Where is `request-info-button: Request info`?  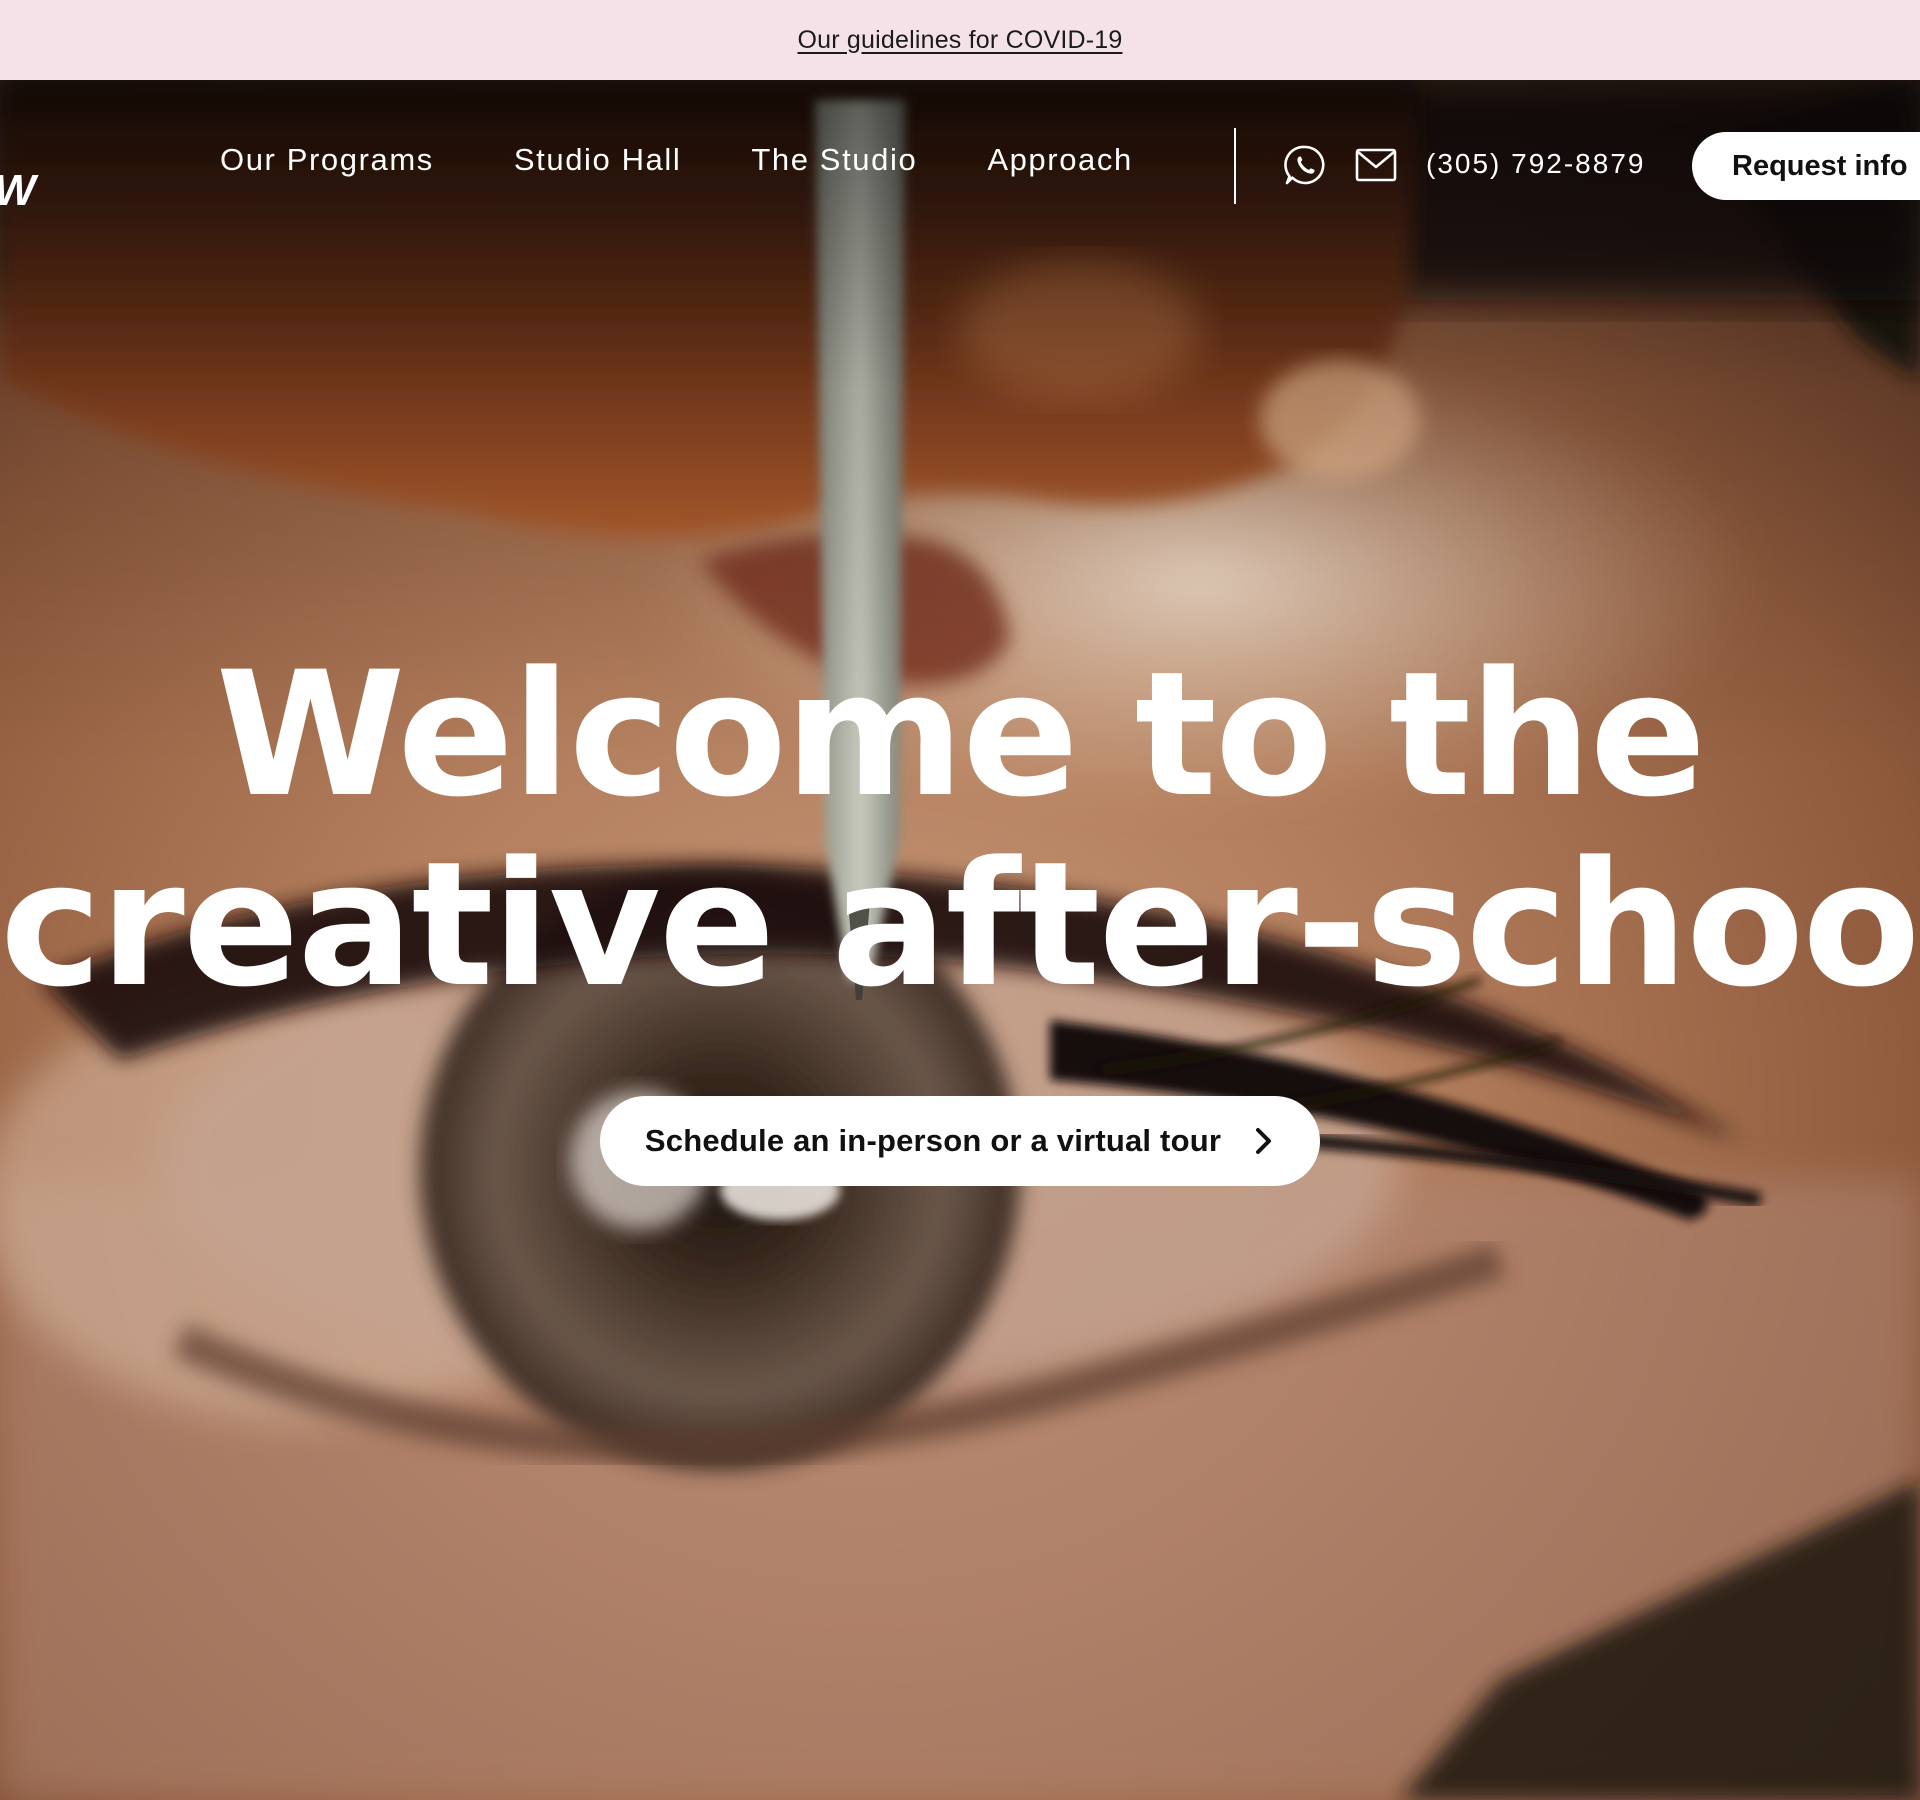 request-info-button: Request info is located at coordinates (1806, 166).